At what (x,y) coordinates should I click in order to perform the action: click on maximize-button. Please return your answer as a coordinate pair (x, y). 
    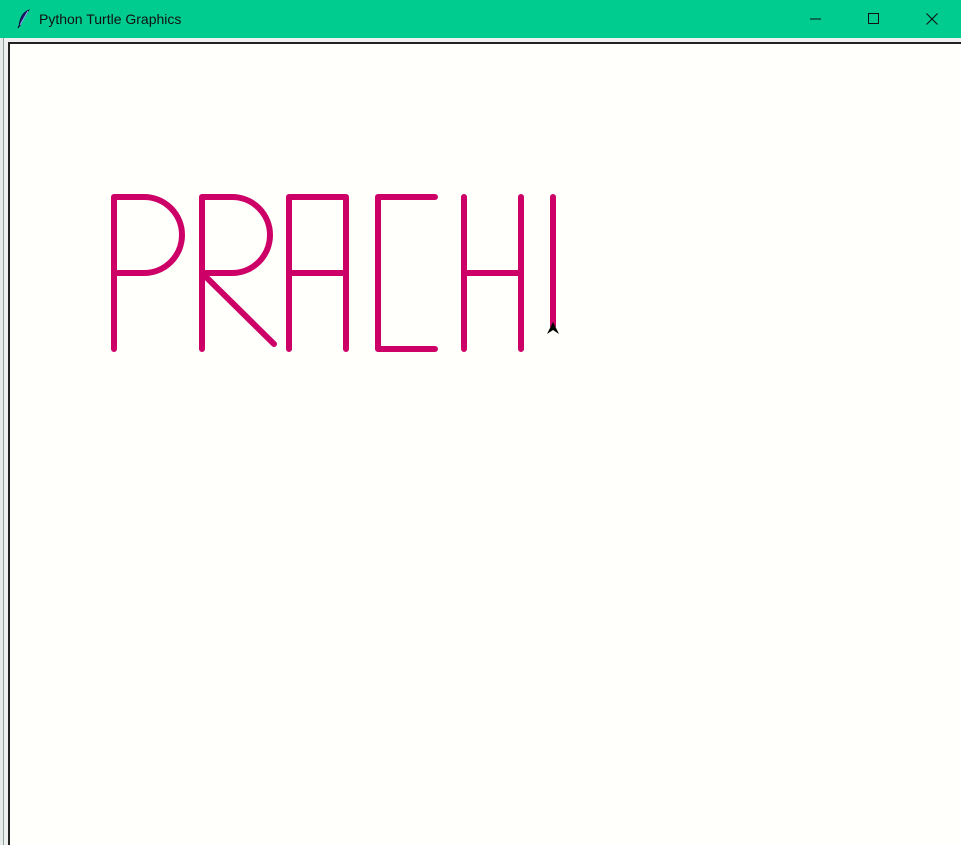
    Looking at the image, I should click on (874, 19).